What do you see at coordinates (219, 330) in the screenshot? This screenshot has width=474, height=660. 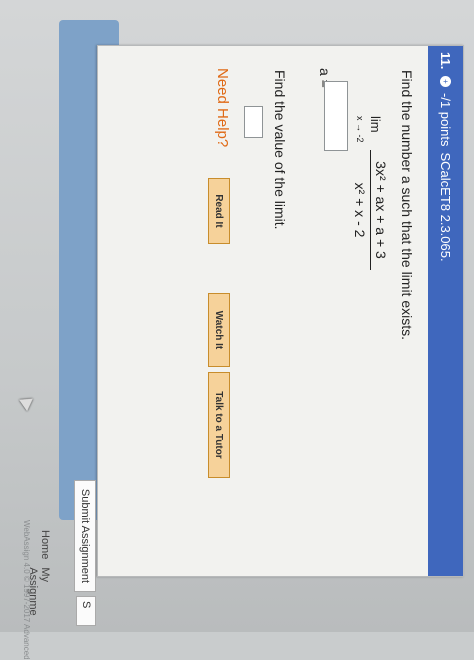 I see `watch-it-button: Watch It` at bounding box center [219, 330].